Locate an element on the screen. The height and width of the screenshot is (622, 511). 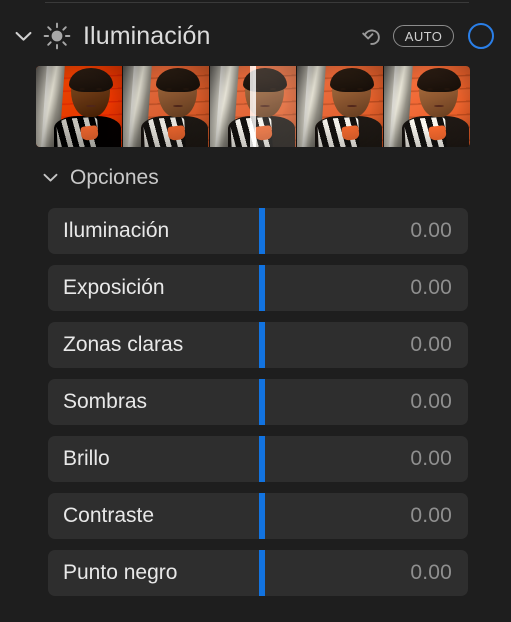
auto-button: AUTO is located at coordinates (423, 36).